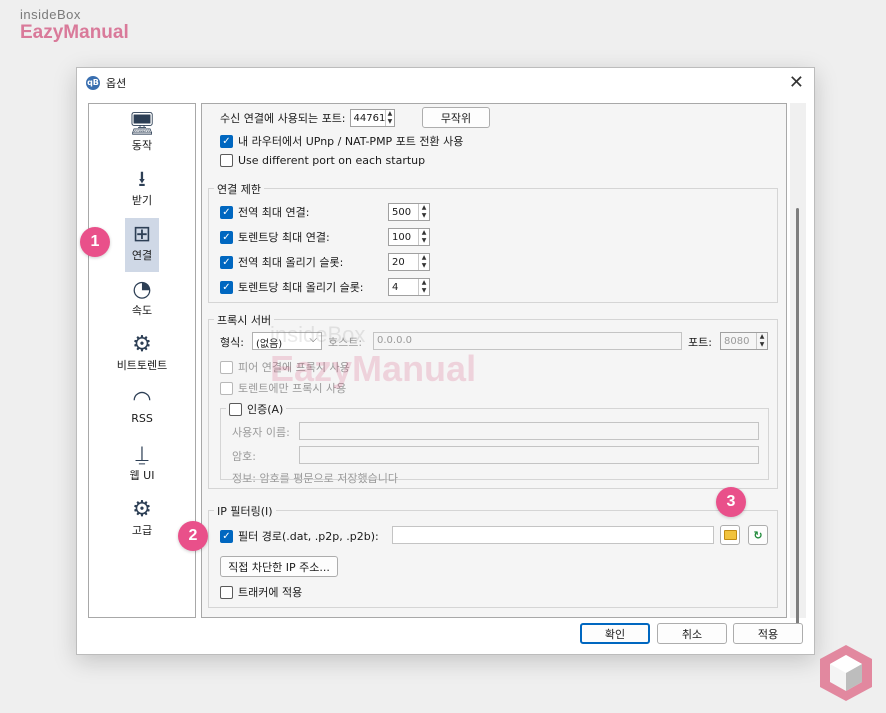 The image size is (886, 713). What do you see at coordinates (456, 117) in the screenshot?
I see `random-port-button: 무작위` at bounding box center [456, 117].